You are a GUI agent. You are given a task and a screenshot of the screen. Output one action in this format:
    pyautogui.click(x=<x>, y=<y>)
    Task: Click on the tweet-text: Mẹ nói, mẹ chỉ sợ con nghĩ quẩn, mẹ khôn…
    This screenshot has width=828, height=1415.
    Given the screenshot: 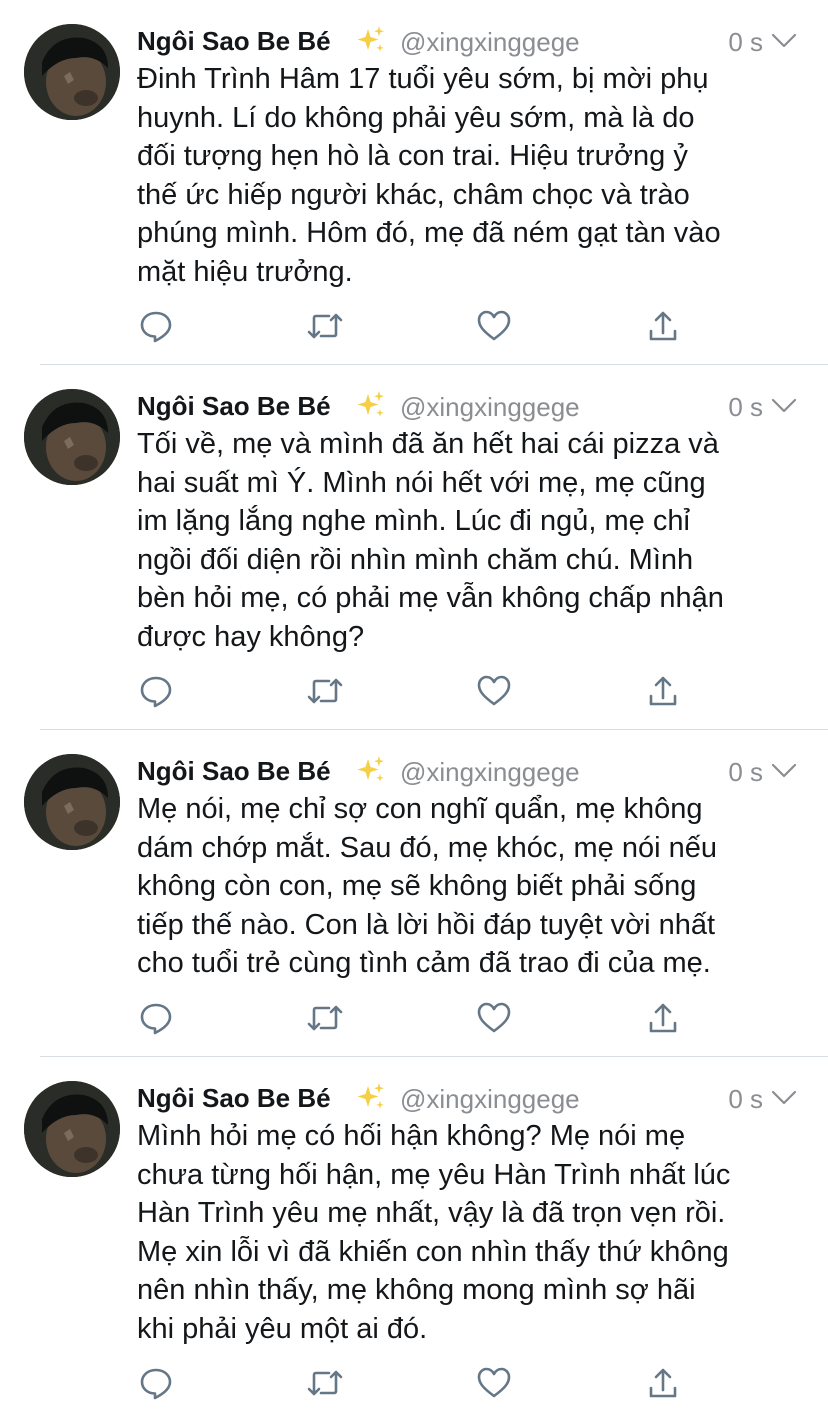 What is the action you would take?
    pyautogui.click(x=427, y=886)
    